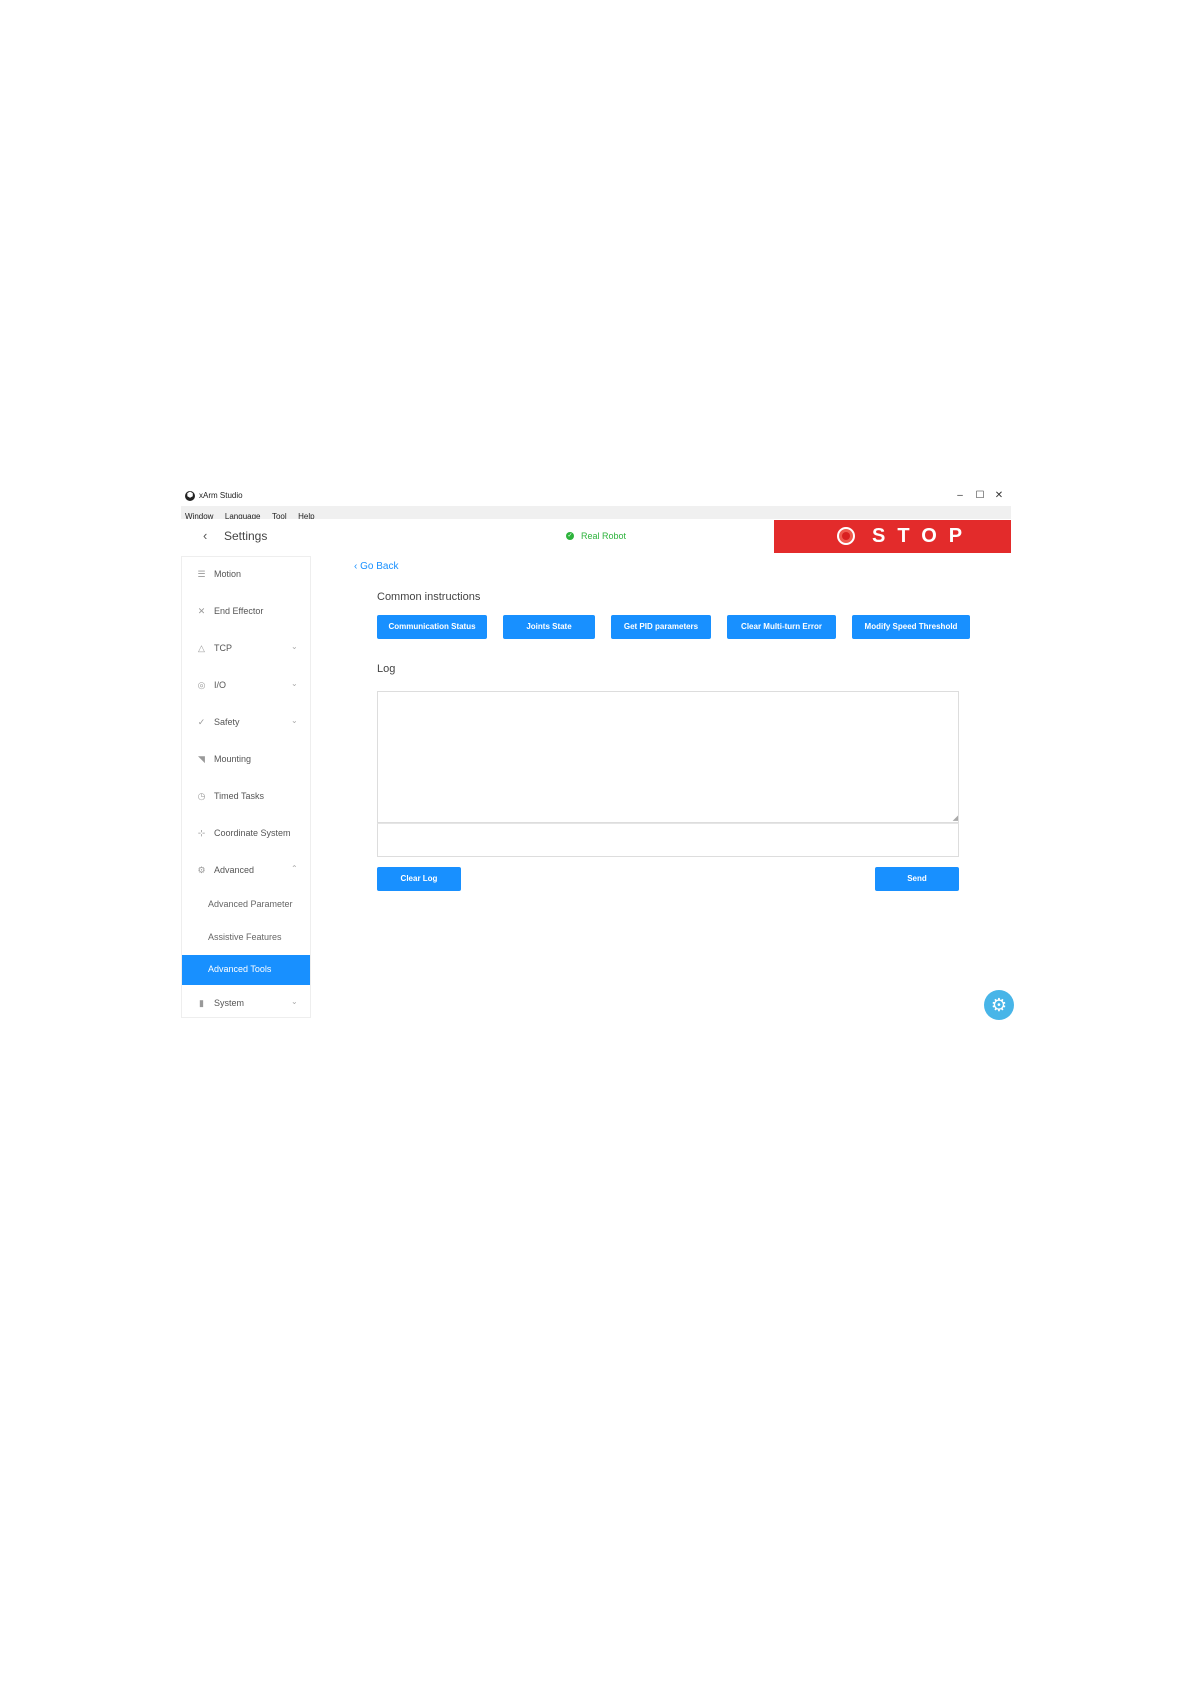 This screenshot has width=1190, height=1684. I want to click on back-chevron-icon: ‹, so click(205, 535).